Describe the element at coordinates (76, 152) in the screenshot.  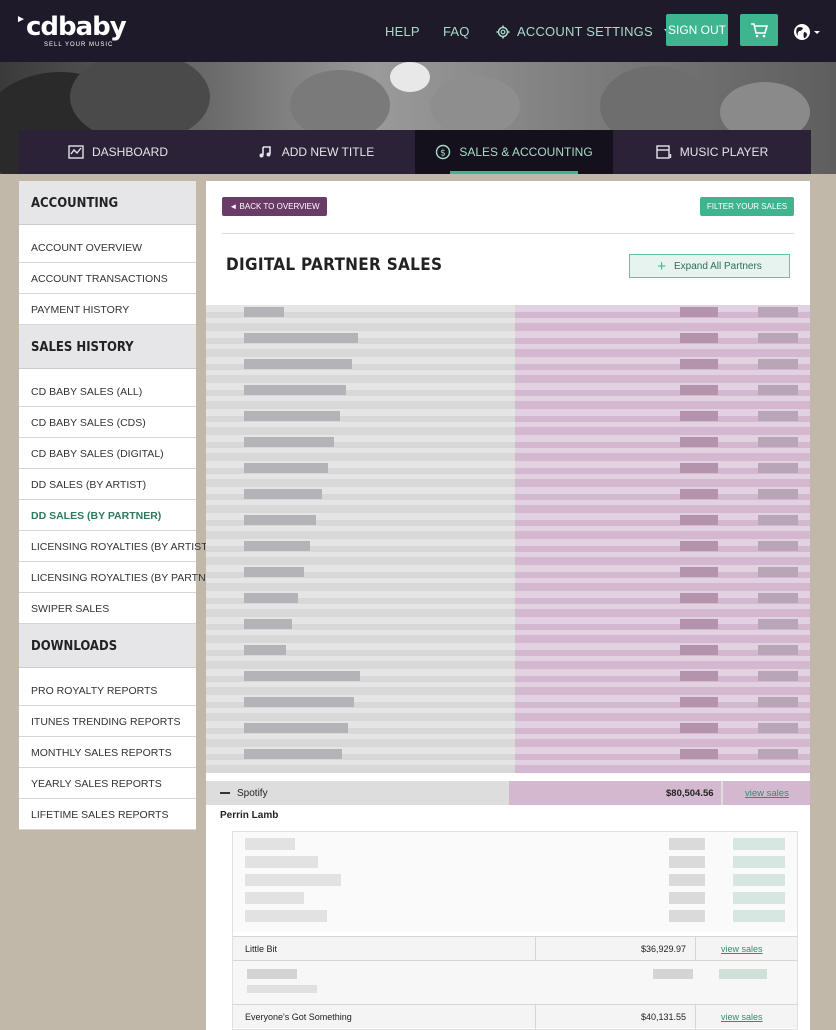
I see `dashboard-icon` at that location.